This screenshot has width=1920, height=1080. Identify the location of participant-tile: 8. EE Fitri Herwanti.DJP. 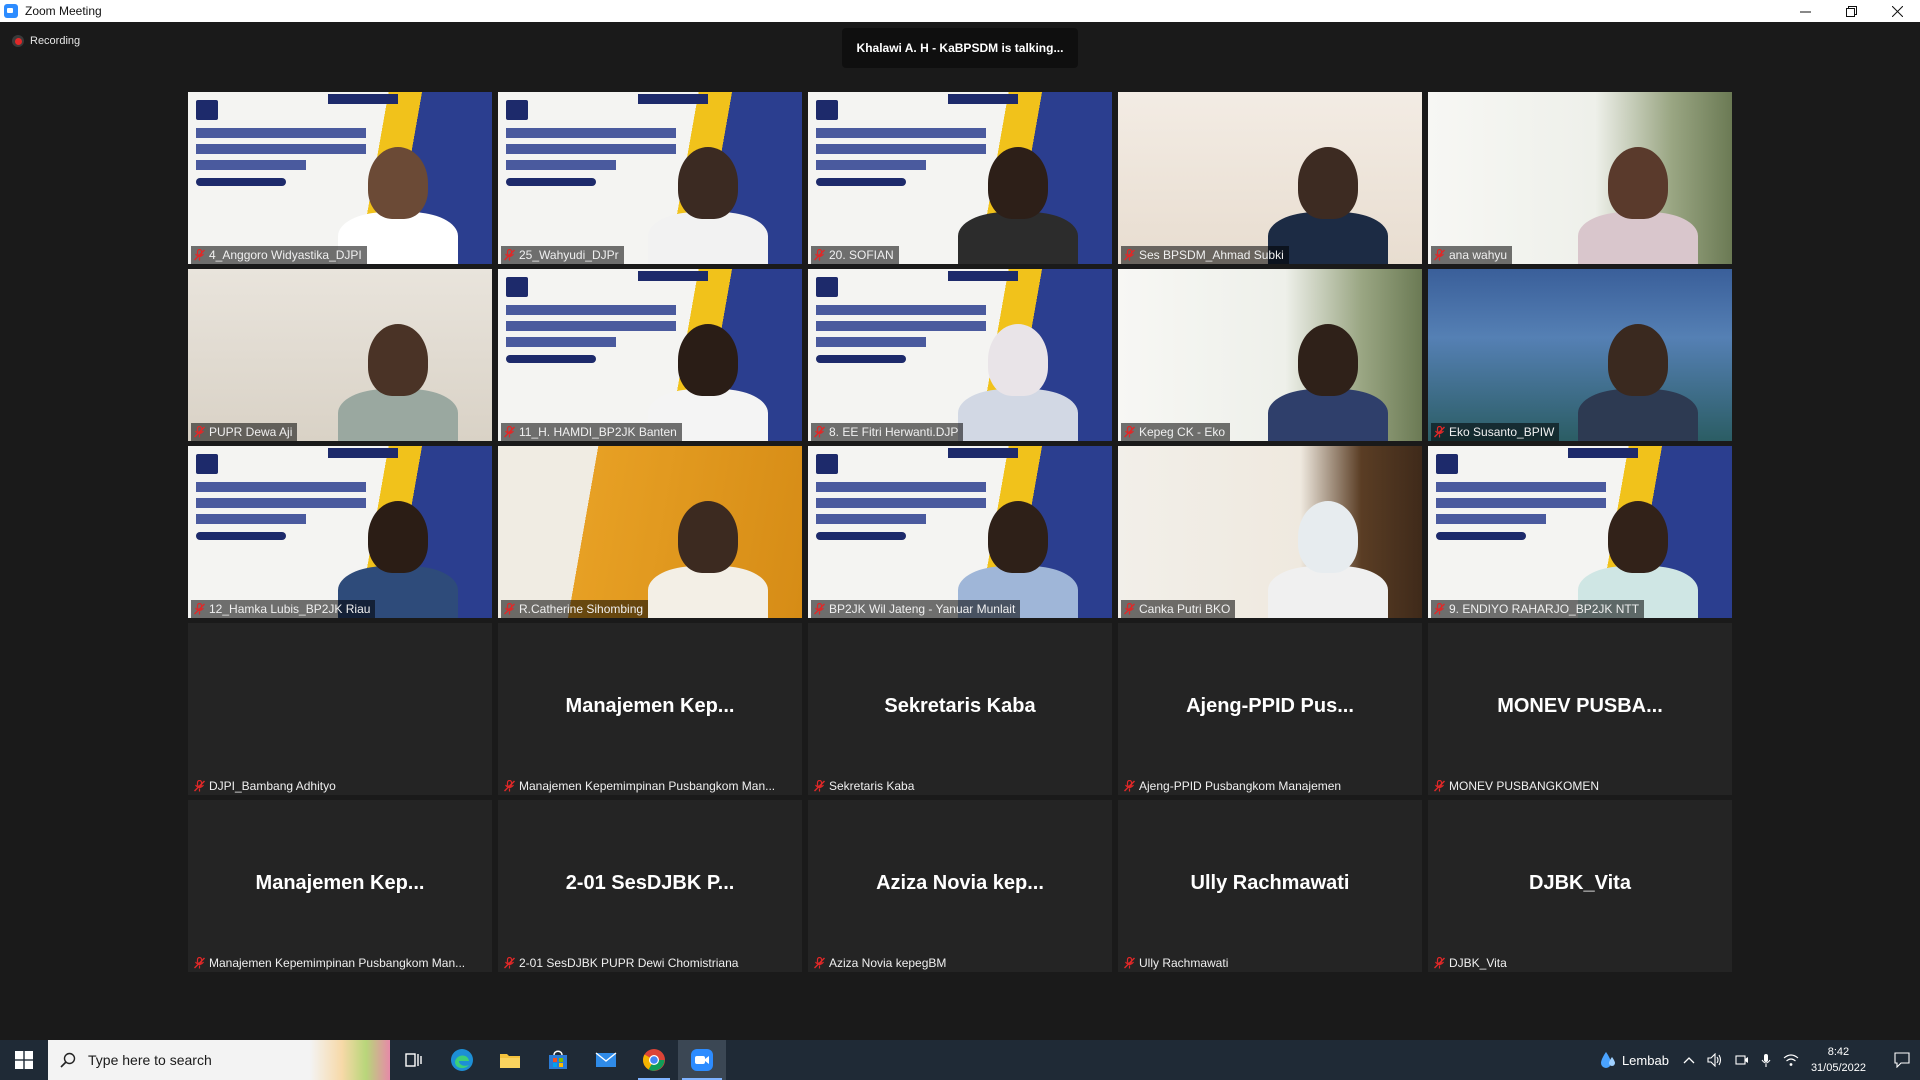
(960, 355).